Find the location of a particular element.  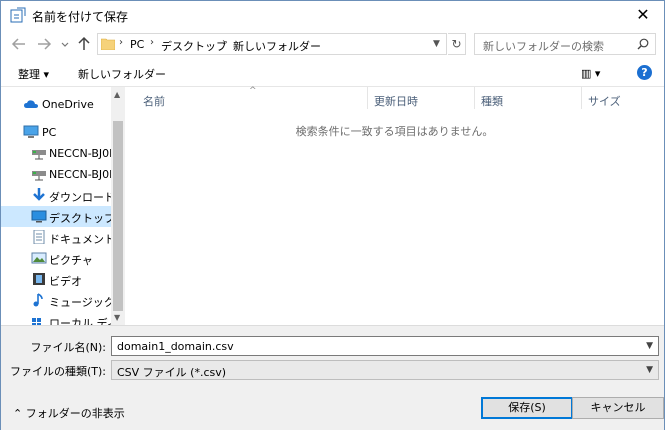

nav-item-local-disk: ローカル ディスク is located at coordinates (56, 318).